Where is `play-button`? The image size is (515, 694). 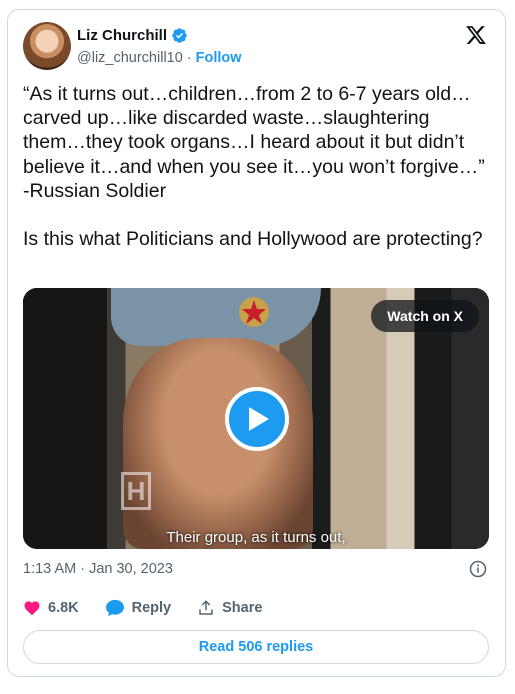
play-button is located at coordinates (257, 419).